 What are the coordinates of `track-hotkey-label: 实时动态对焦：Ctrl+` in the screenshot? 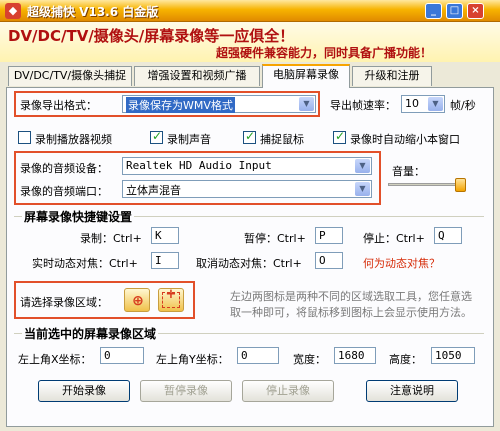 It's located at (85, 263).